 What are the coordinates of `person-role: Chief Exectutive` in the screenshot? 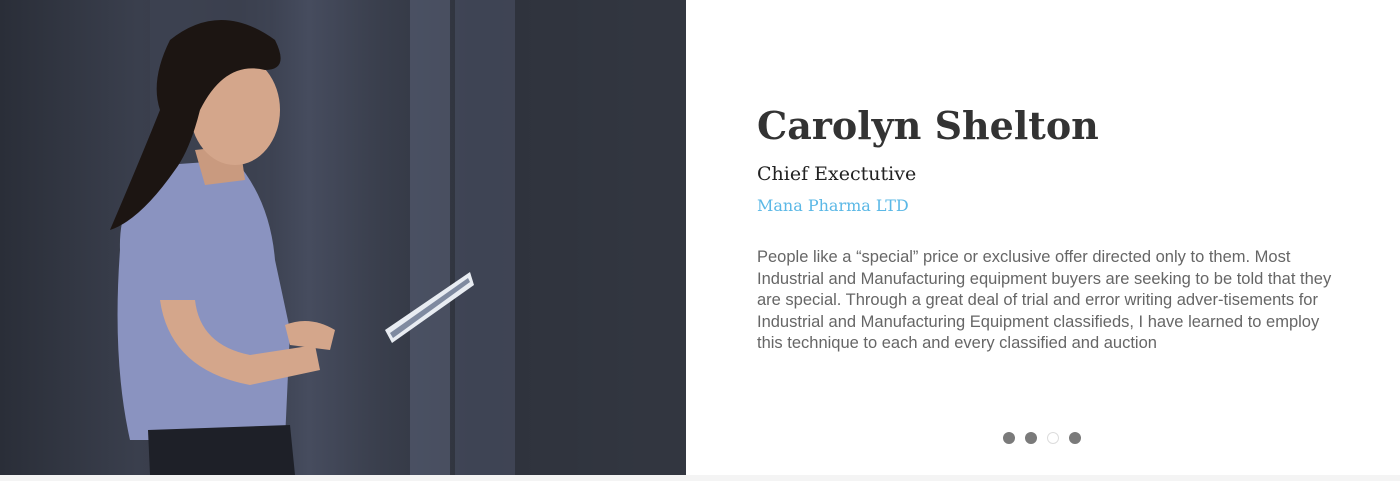 It's located at (837, 174).